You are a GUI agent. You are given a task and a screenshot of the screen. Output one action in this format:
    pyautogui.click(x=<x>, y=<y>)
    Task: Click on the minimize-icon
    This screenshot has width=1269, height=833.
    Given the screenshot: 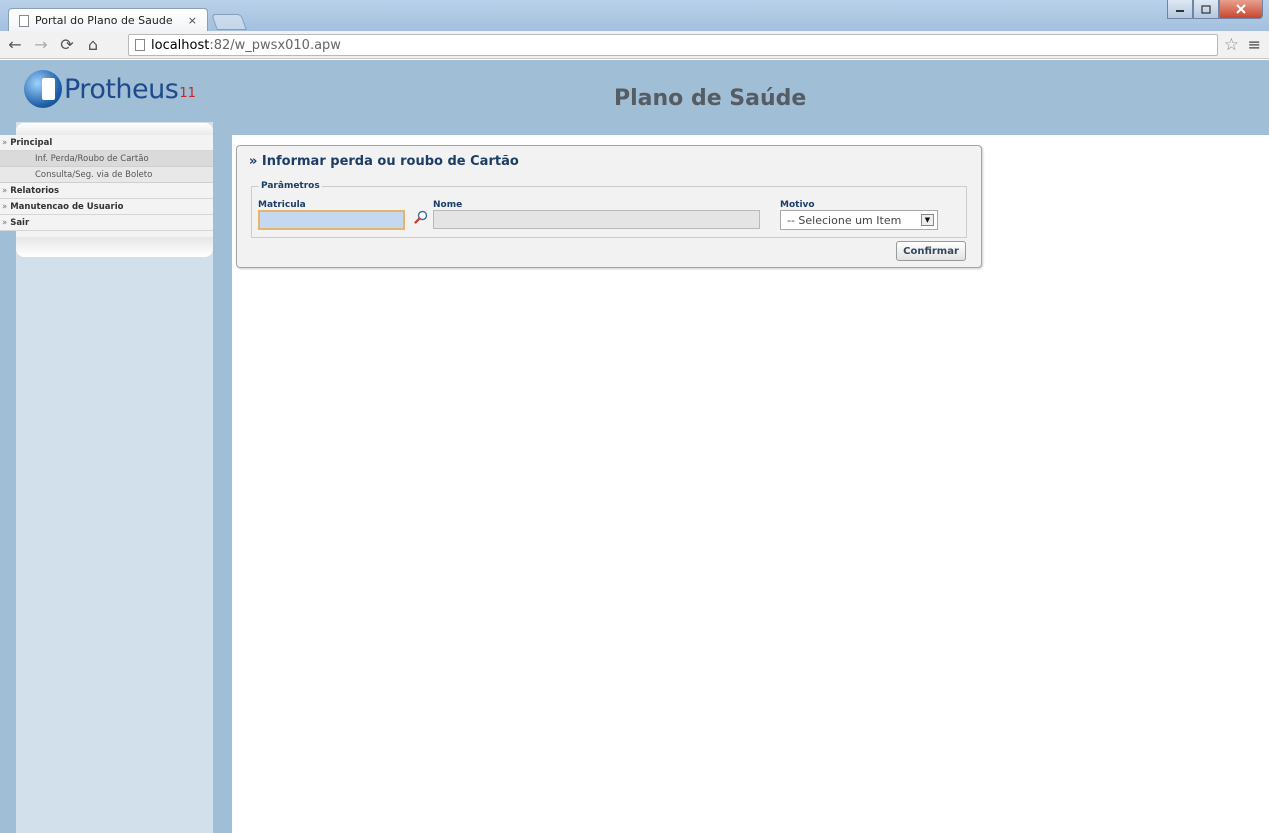 What is the action you would take?
    pyautogui.click(x=1180, y=11)
    